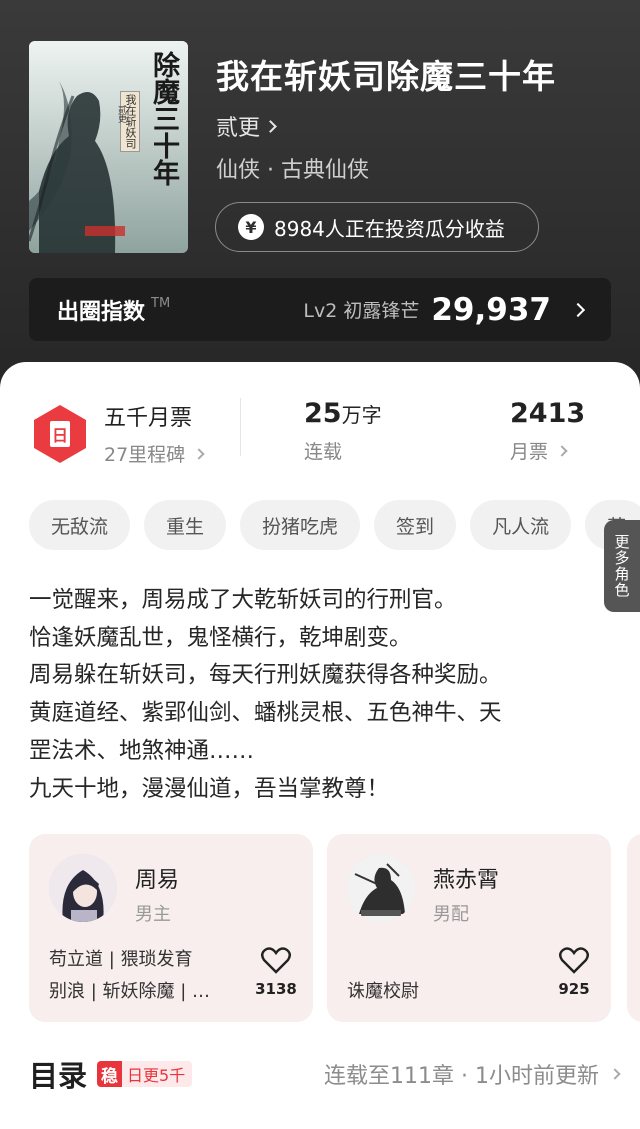  Describe the element at coordinates (101, 312) in the screenshot. I see `index-label: 出圈指数` at that location.